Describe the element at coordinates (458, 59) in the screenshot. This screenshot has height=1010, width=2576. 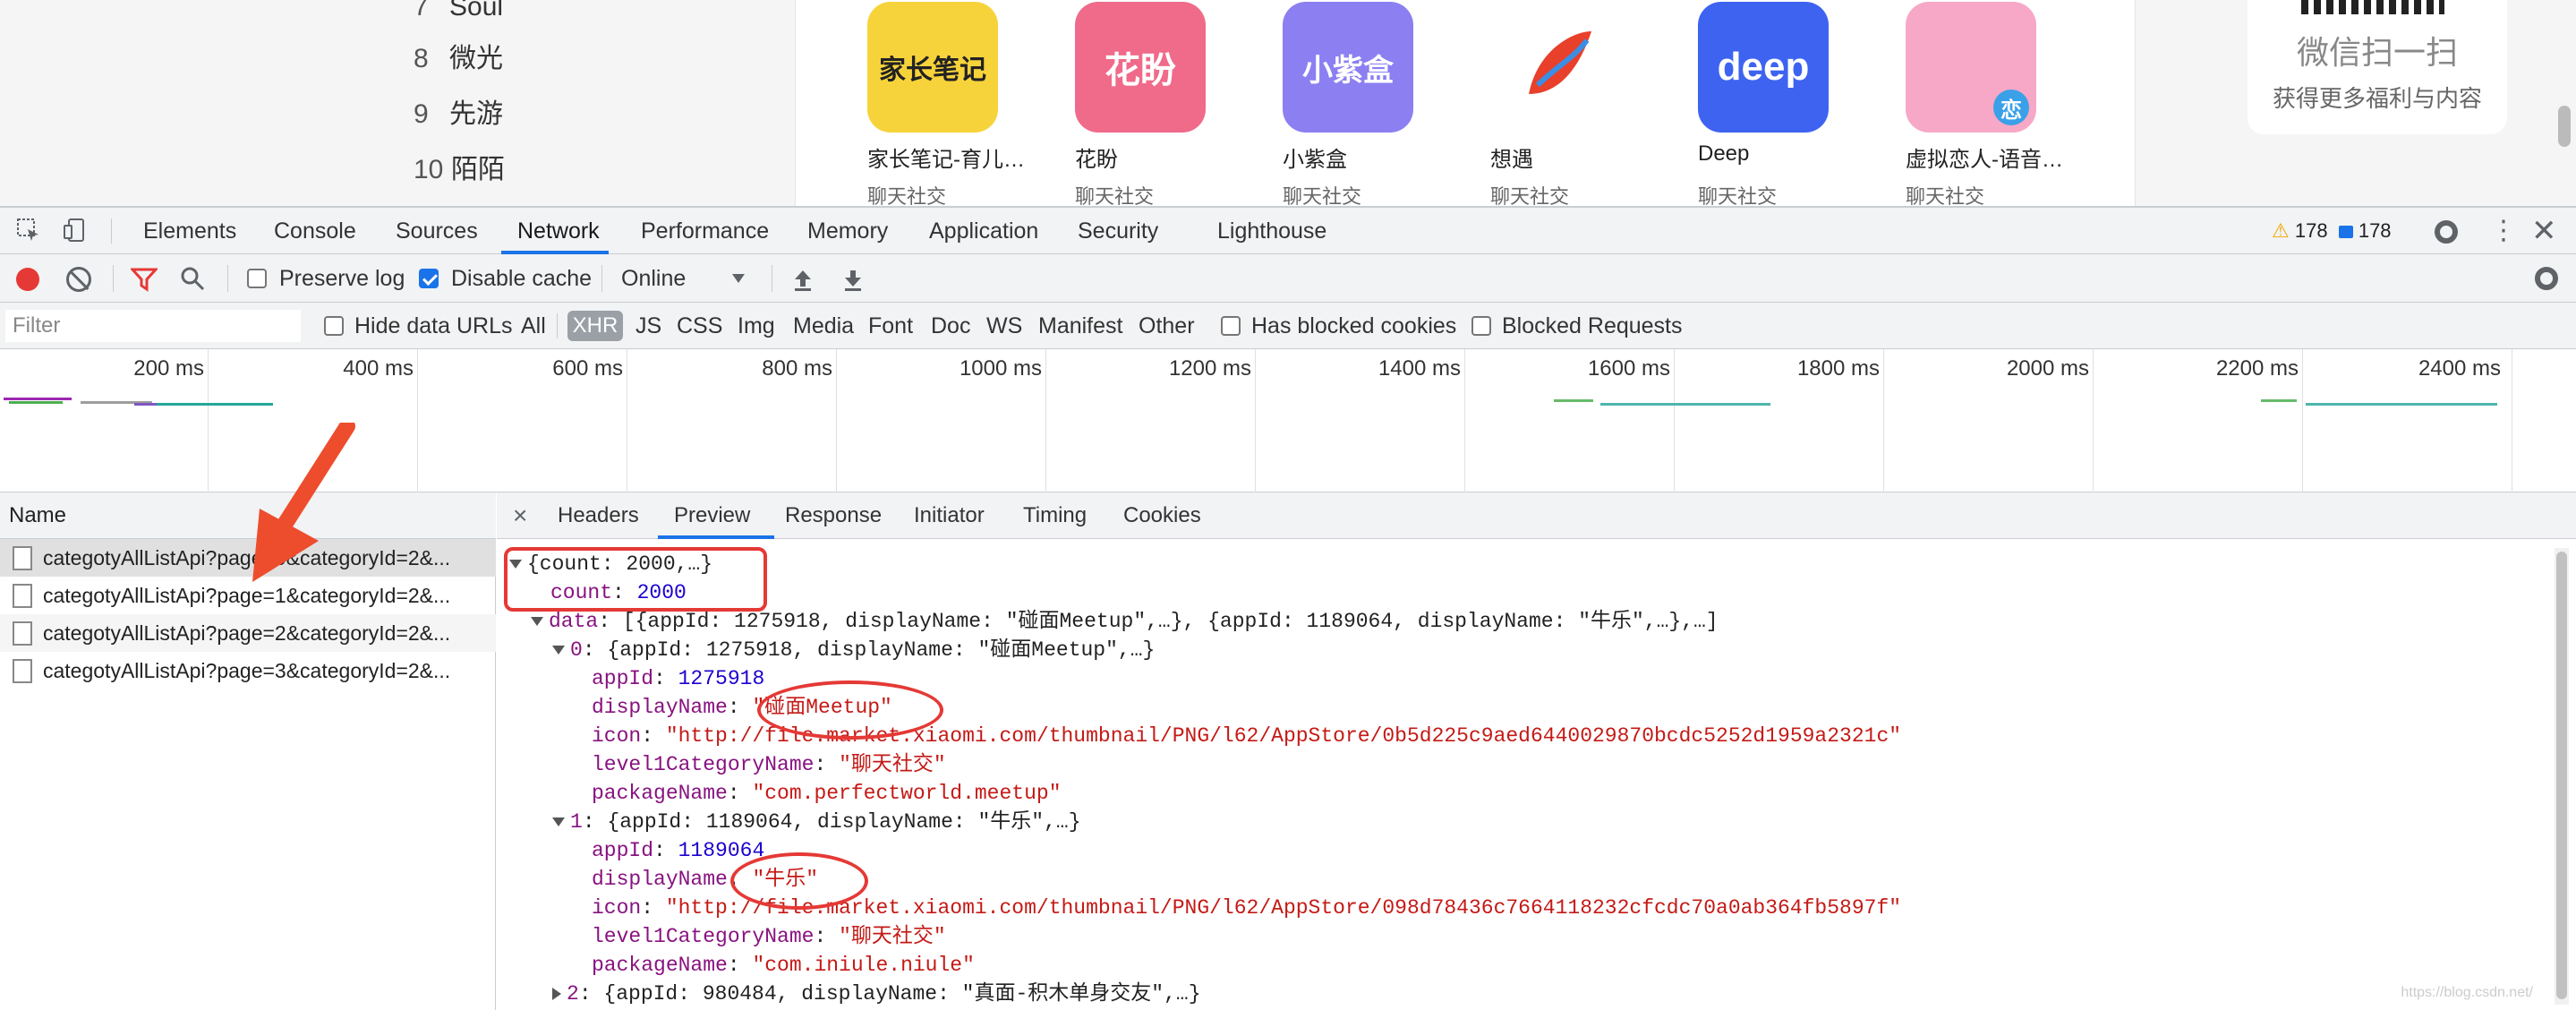
I see `rank-item: 8 微光` at that location.